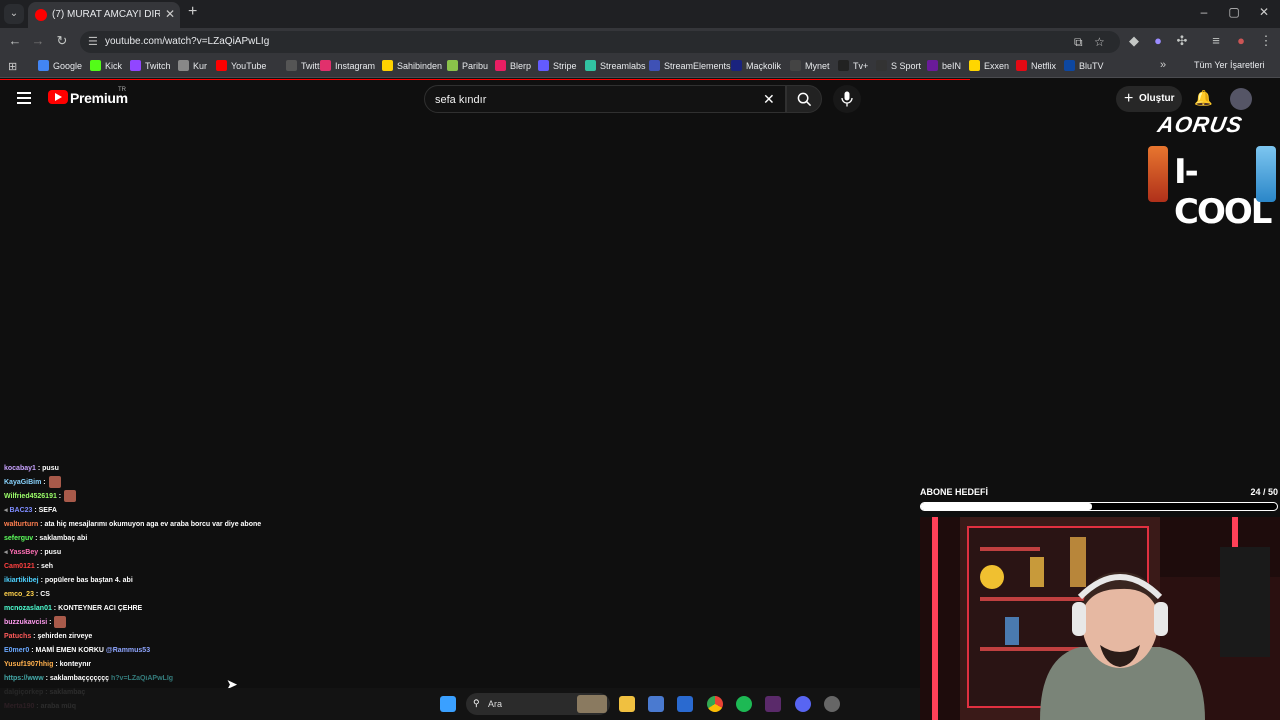 The image size is (1280, 720). What do you see at coordinates (1078, 42) in the screenshot?
I see `install-app-icon: ⧉` at bounding box center [1078, 42].